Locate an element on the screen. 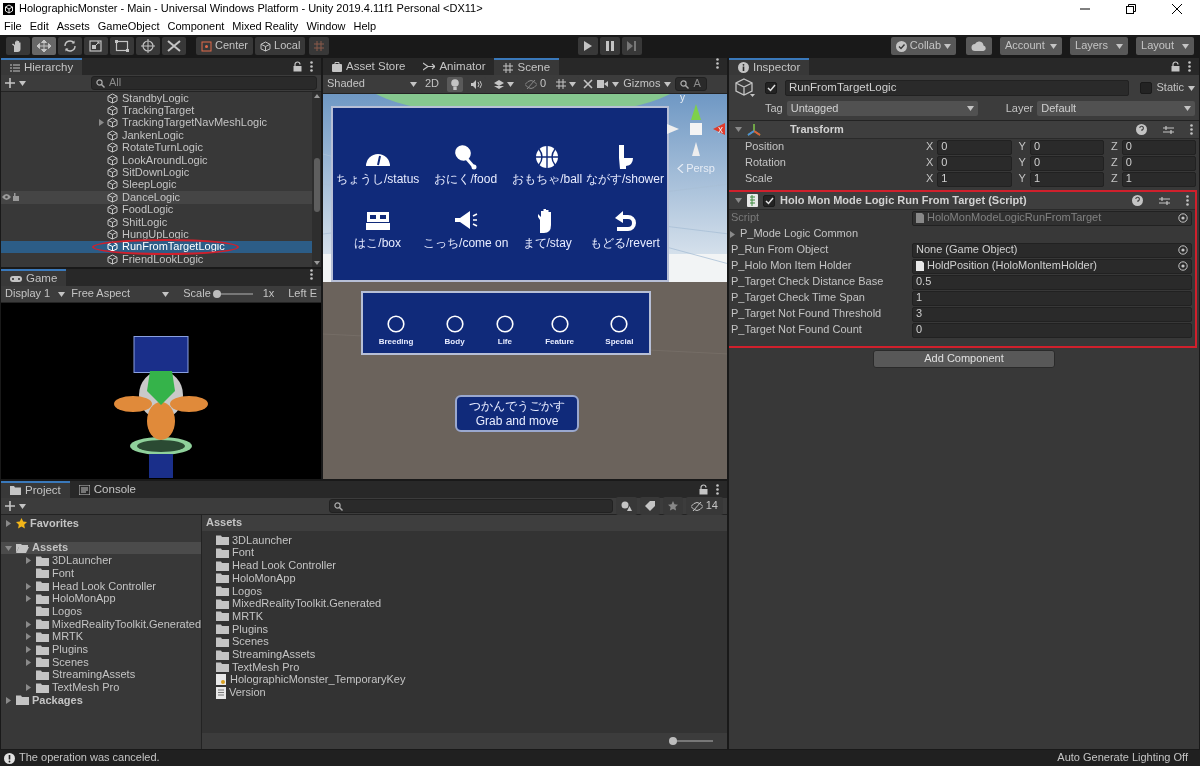  breadcrumb: Assets is located at coordinates (464, 523).